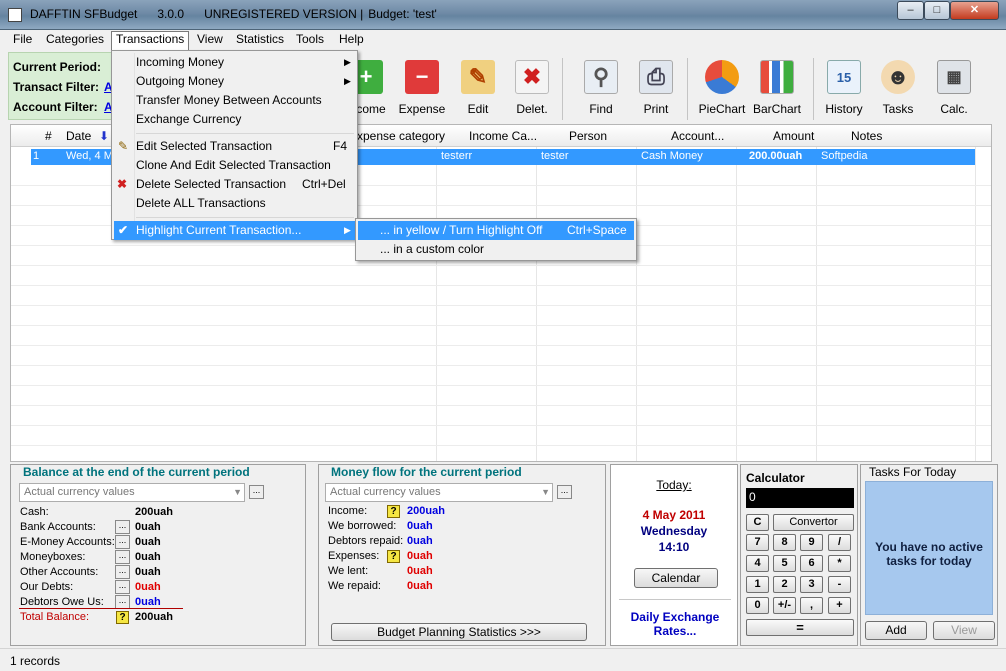  Describe the element at coordinates (420, 556) in the screenshot. I see `expenses-value: 0uah` at that location.